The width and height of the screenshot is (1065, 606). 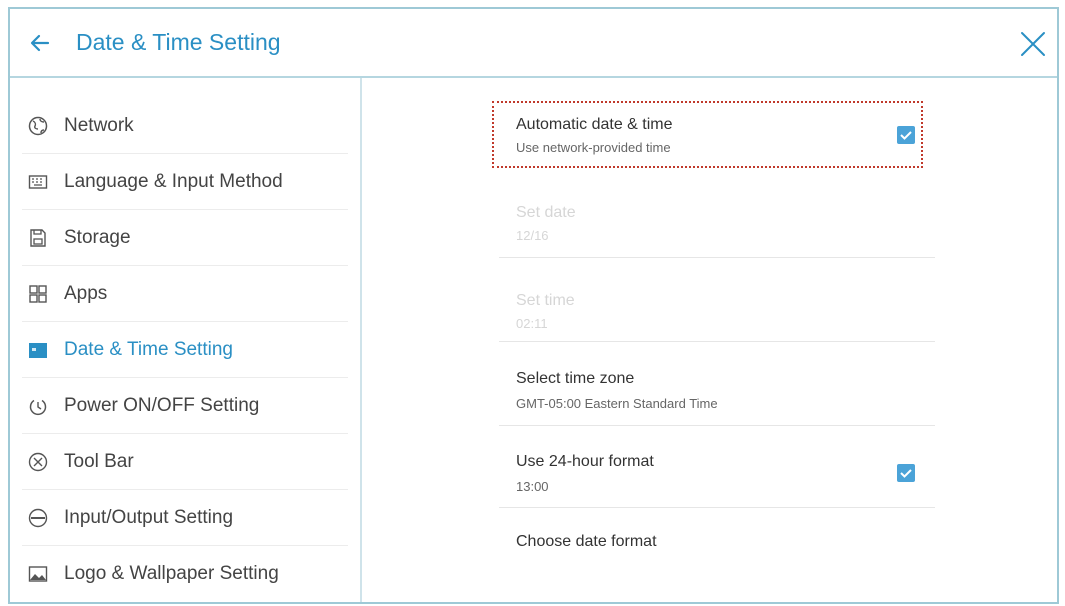 I want to click on header-bar: Date & Time Setting, so click(x=533, y=43).